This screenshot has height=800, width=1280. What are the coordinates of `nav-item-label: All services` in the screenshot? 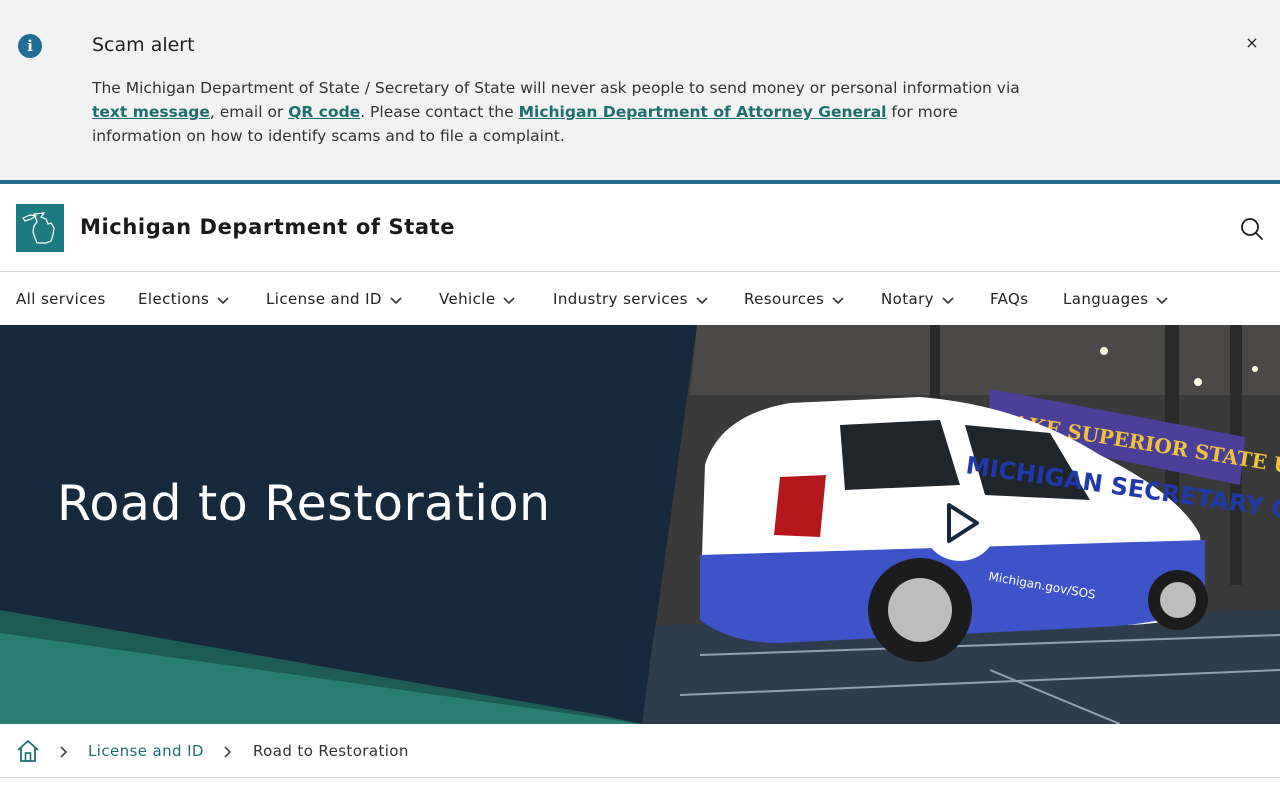 It's located at (61, 299).